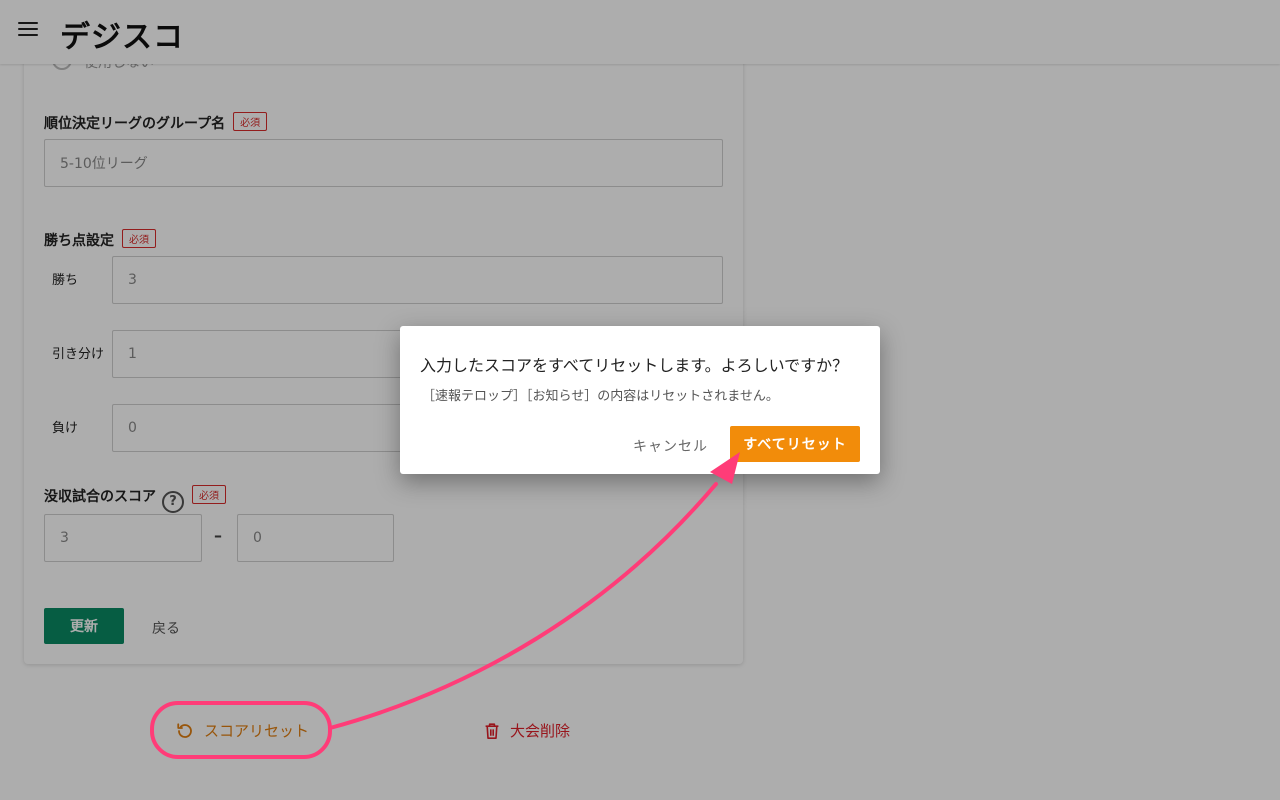 Image resolution: width=1280 pixels, height=800 pixels. I want to click on dialog-title: 入力したスコアをすべてリセットします。よろしいですか？, so click(634, 365).